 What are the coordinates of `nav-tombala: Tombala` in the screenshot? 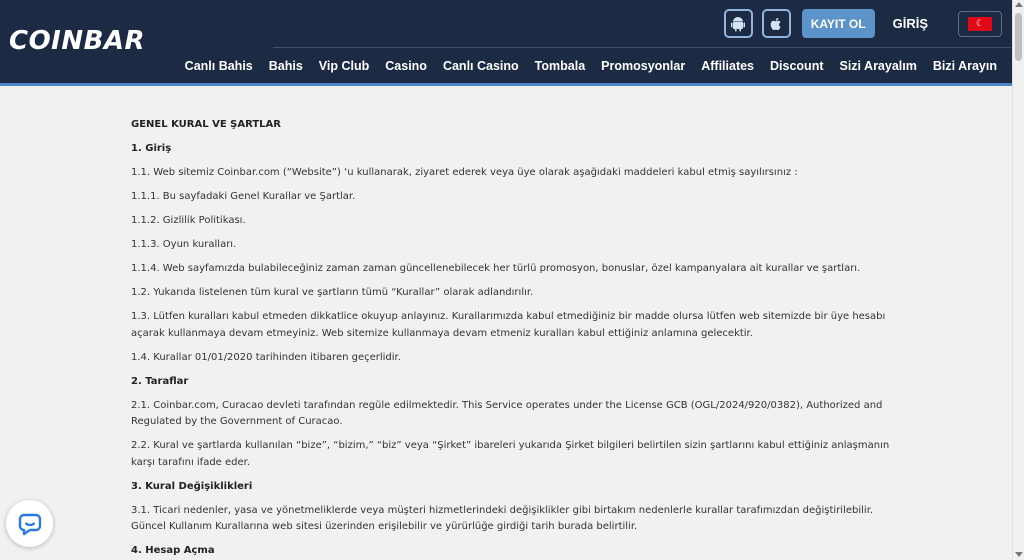 It's located at (560, 66).